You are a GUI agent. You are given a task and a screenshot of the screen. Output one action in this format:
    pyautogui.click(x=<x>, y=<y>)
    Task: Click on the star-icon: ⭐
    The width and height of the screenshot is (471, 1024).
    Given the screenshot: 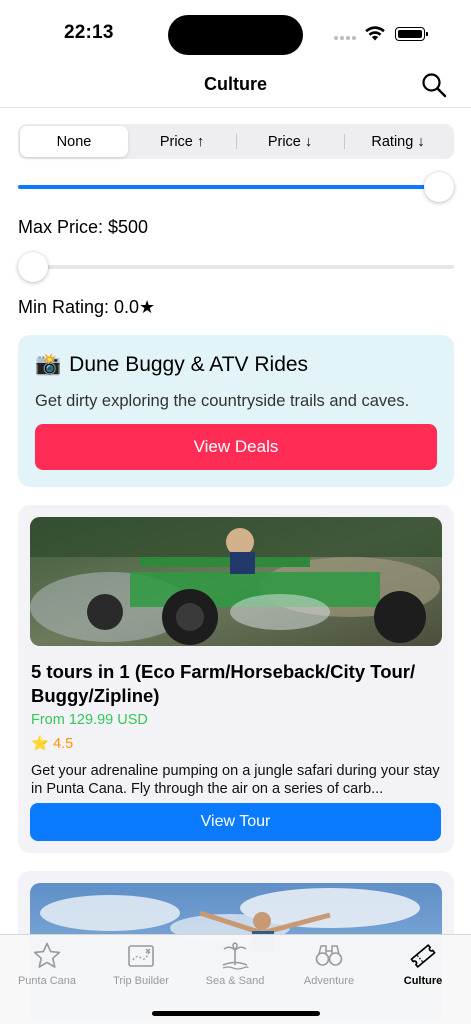 What is the action you would take?
    pyautogui.click(x=40, y=744)
    